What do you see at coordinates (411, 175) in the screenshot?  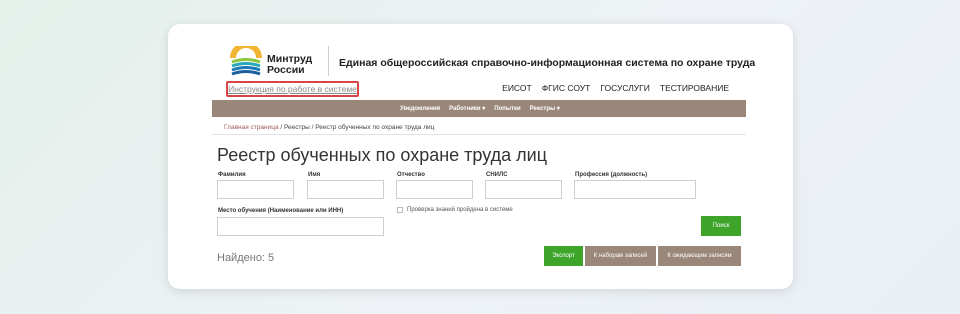 I see `patronymic-label: Отчество` at bounding box center [411, 175].